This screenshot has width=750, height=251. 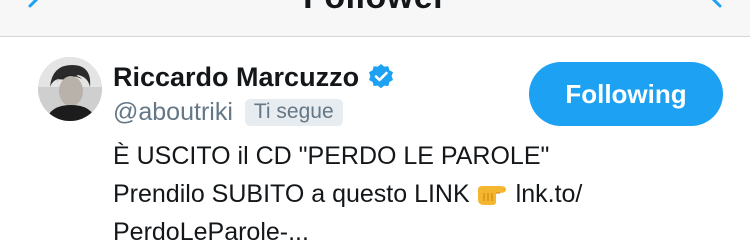 I want to click on bio-line-1: È USCITO il CD "PERDO LE PAROLE", so click(x=331, y=156).